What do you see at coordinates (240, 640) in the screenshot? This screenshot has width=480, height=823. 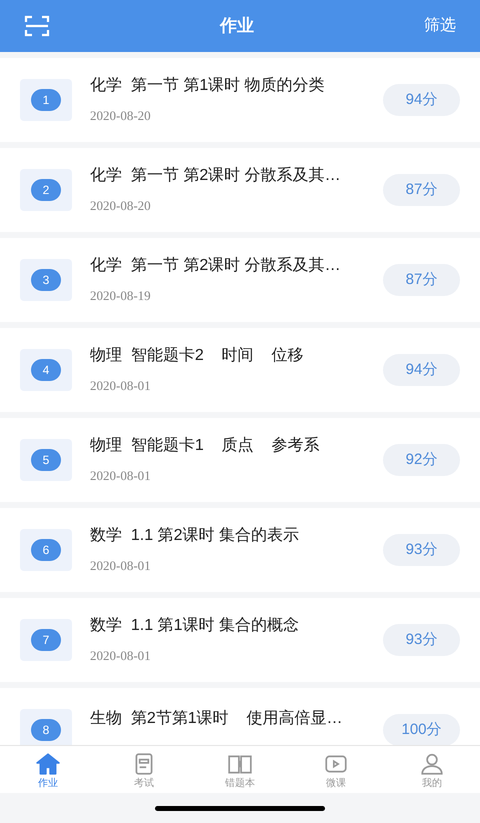 I see `assignment-card: 7 数学 1.1 第1课时 集合的概念 2020-08-01 93分` at bounding box center [240, 640].